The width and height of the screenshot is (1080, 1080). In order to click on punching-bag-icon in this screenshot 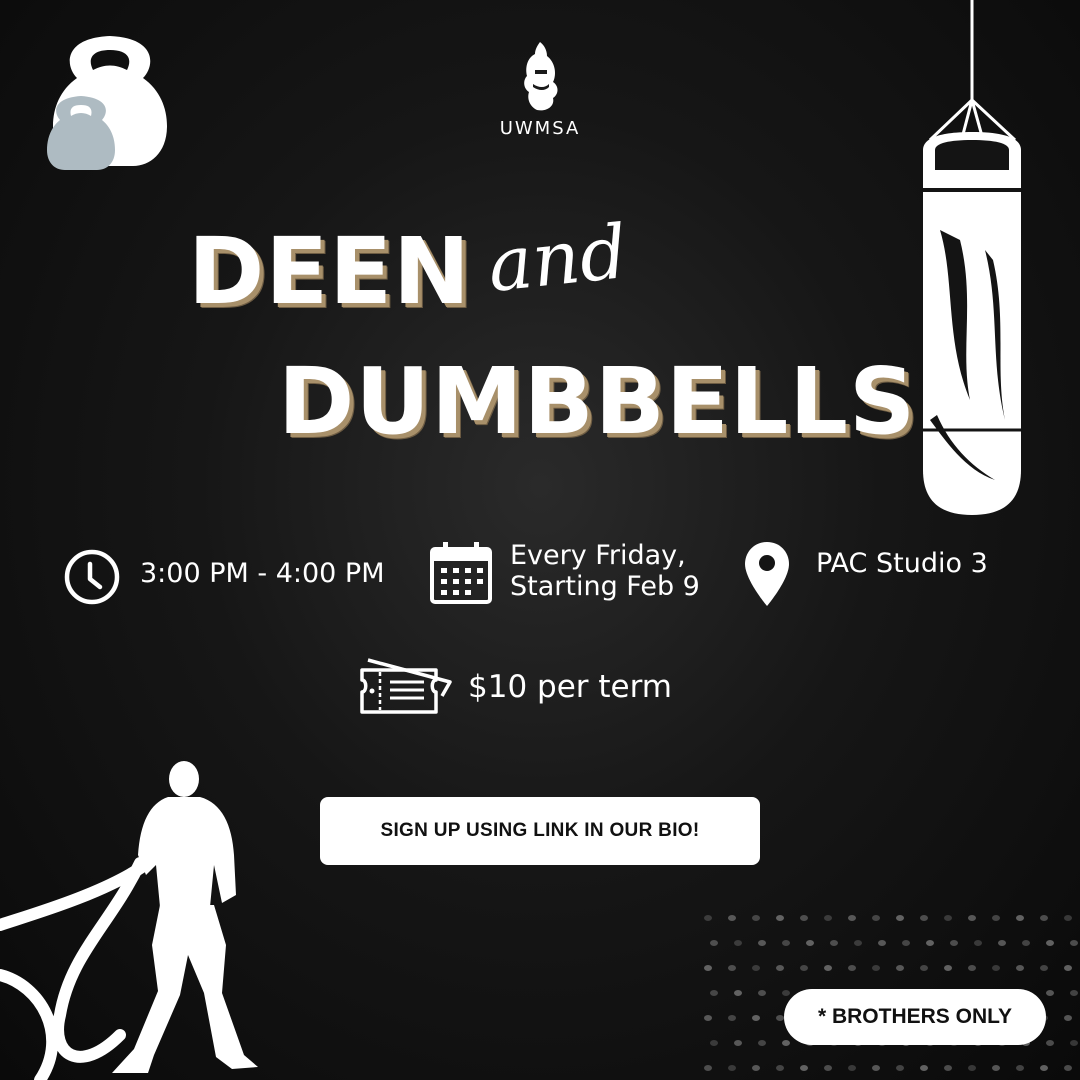, I will do `click(972, 257)`.